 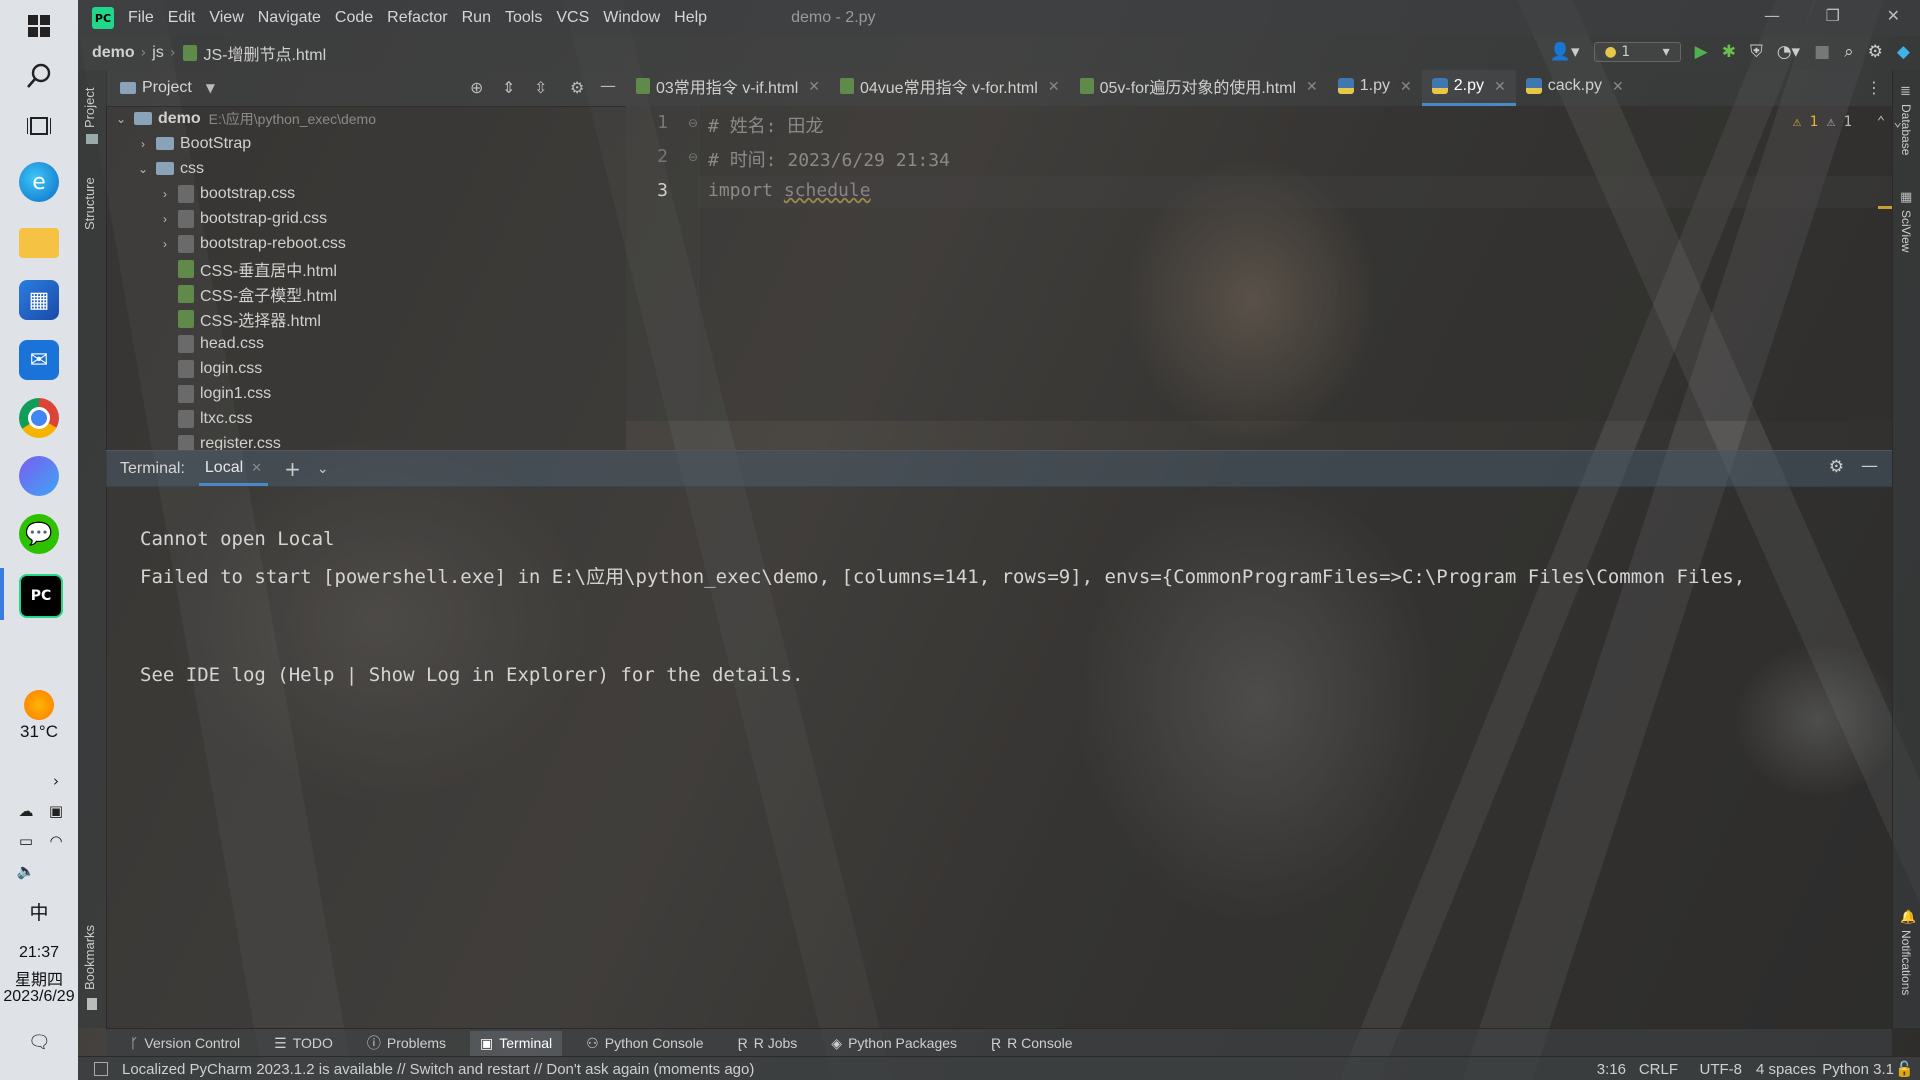 I want to click on restore-icon: ❐, so click(x=1833, y=15).